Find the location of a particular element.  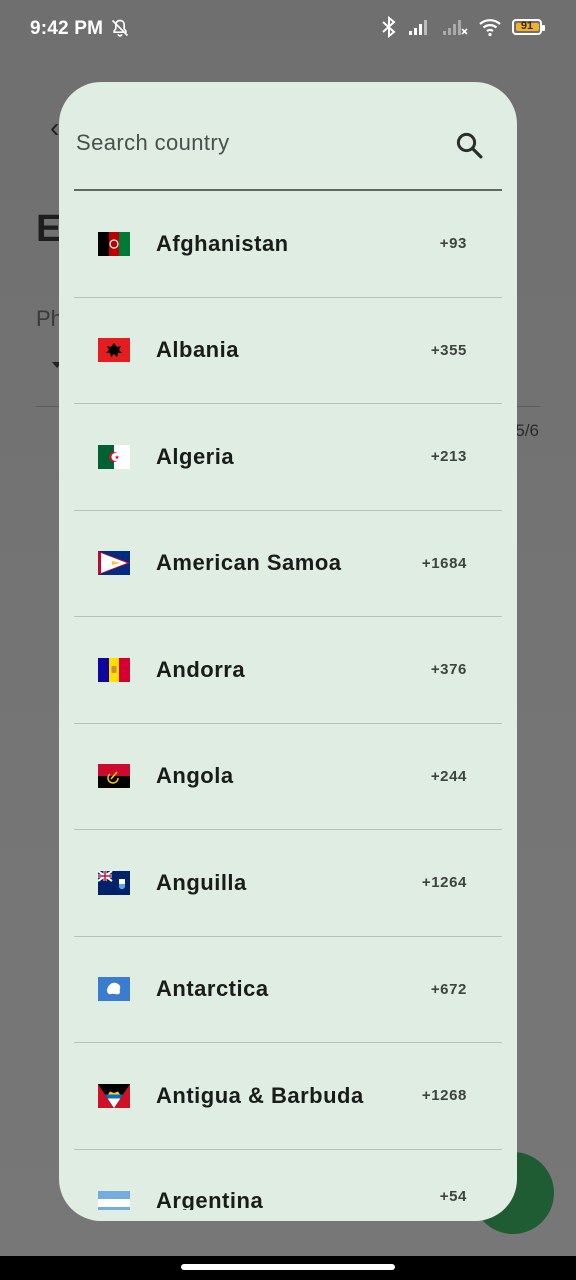

andorra-flag-icon is located at coordinates (114, 669).